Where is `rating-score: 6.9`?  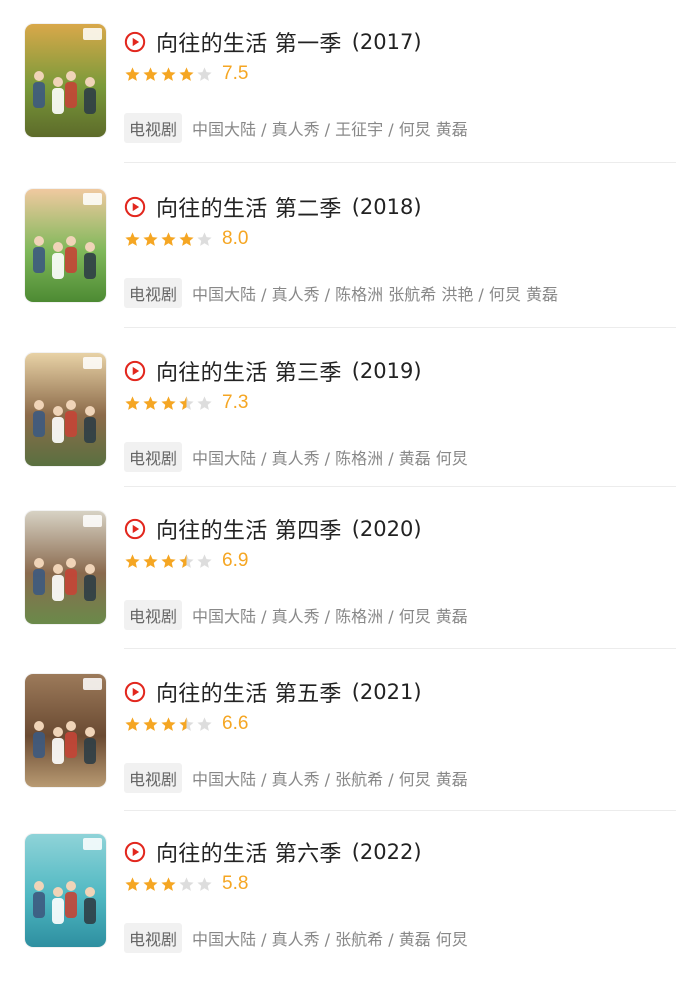 rating-score: 6.9 is located at coordinates (235, 560).